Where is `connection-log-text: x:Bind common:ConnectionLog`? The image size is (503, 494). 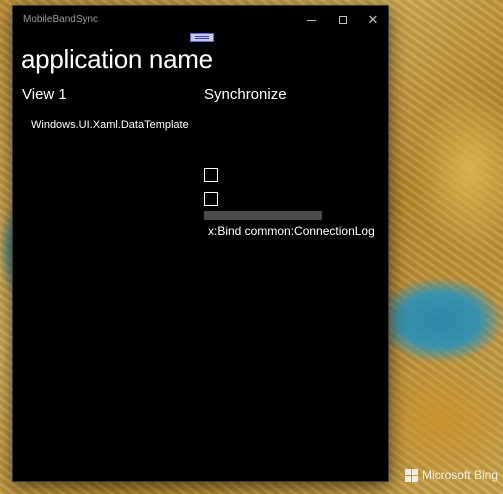 connection-log-text: x:Bind common:ConnectionLog is located at coordinates (291, 231).